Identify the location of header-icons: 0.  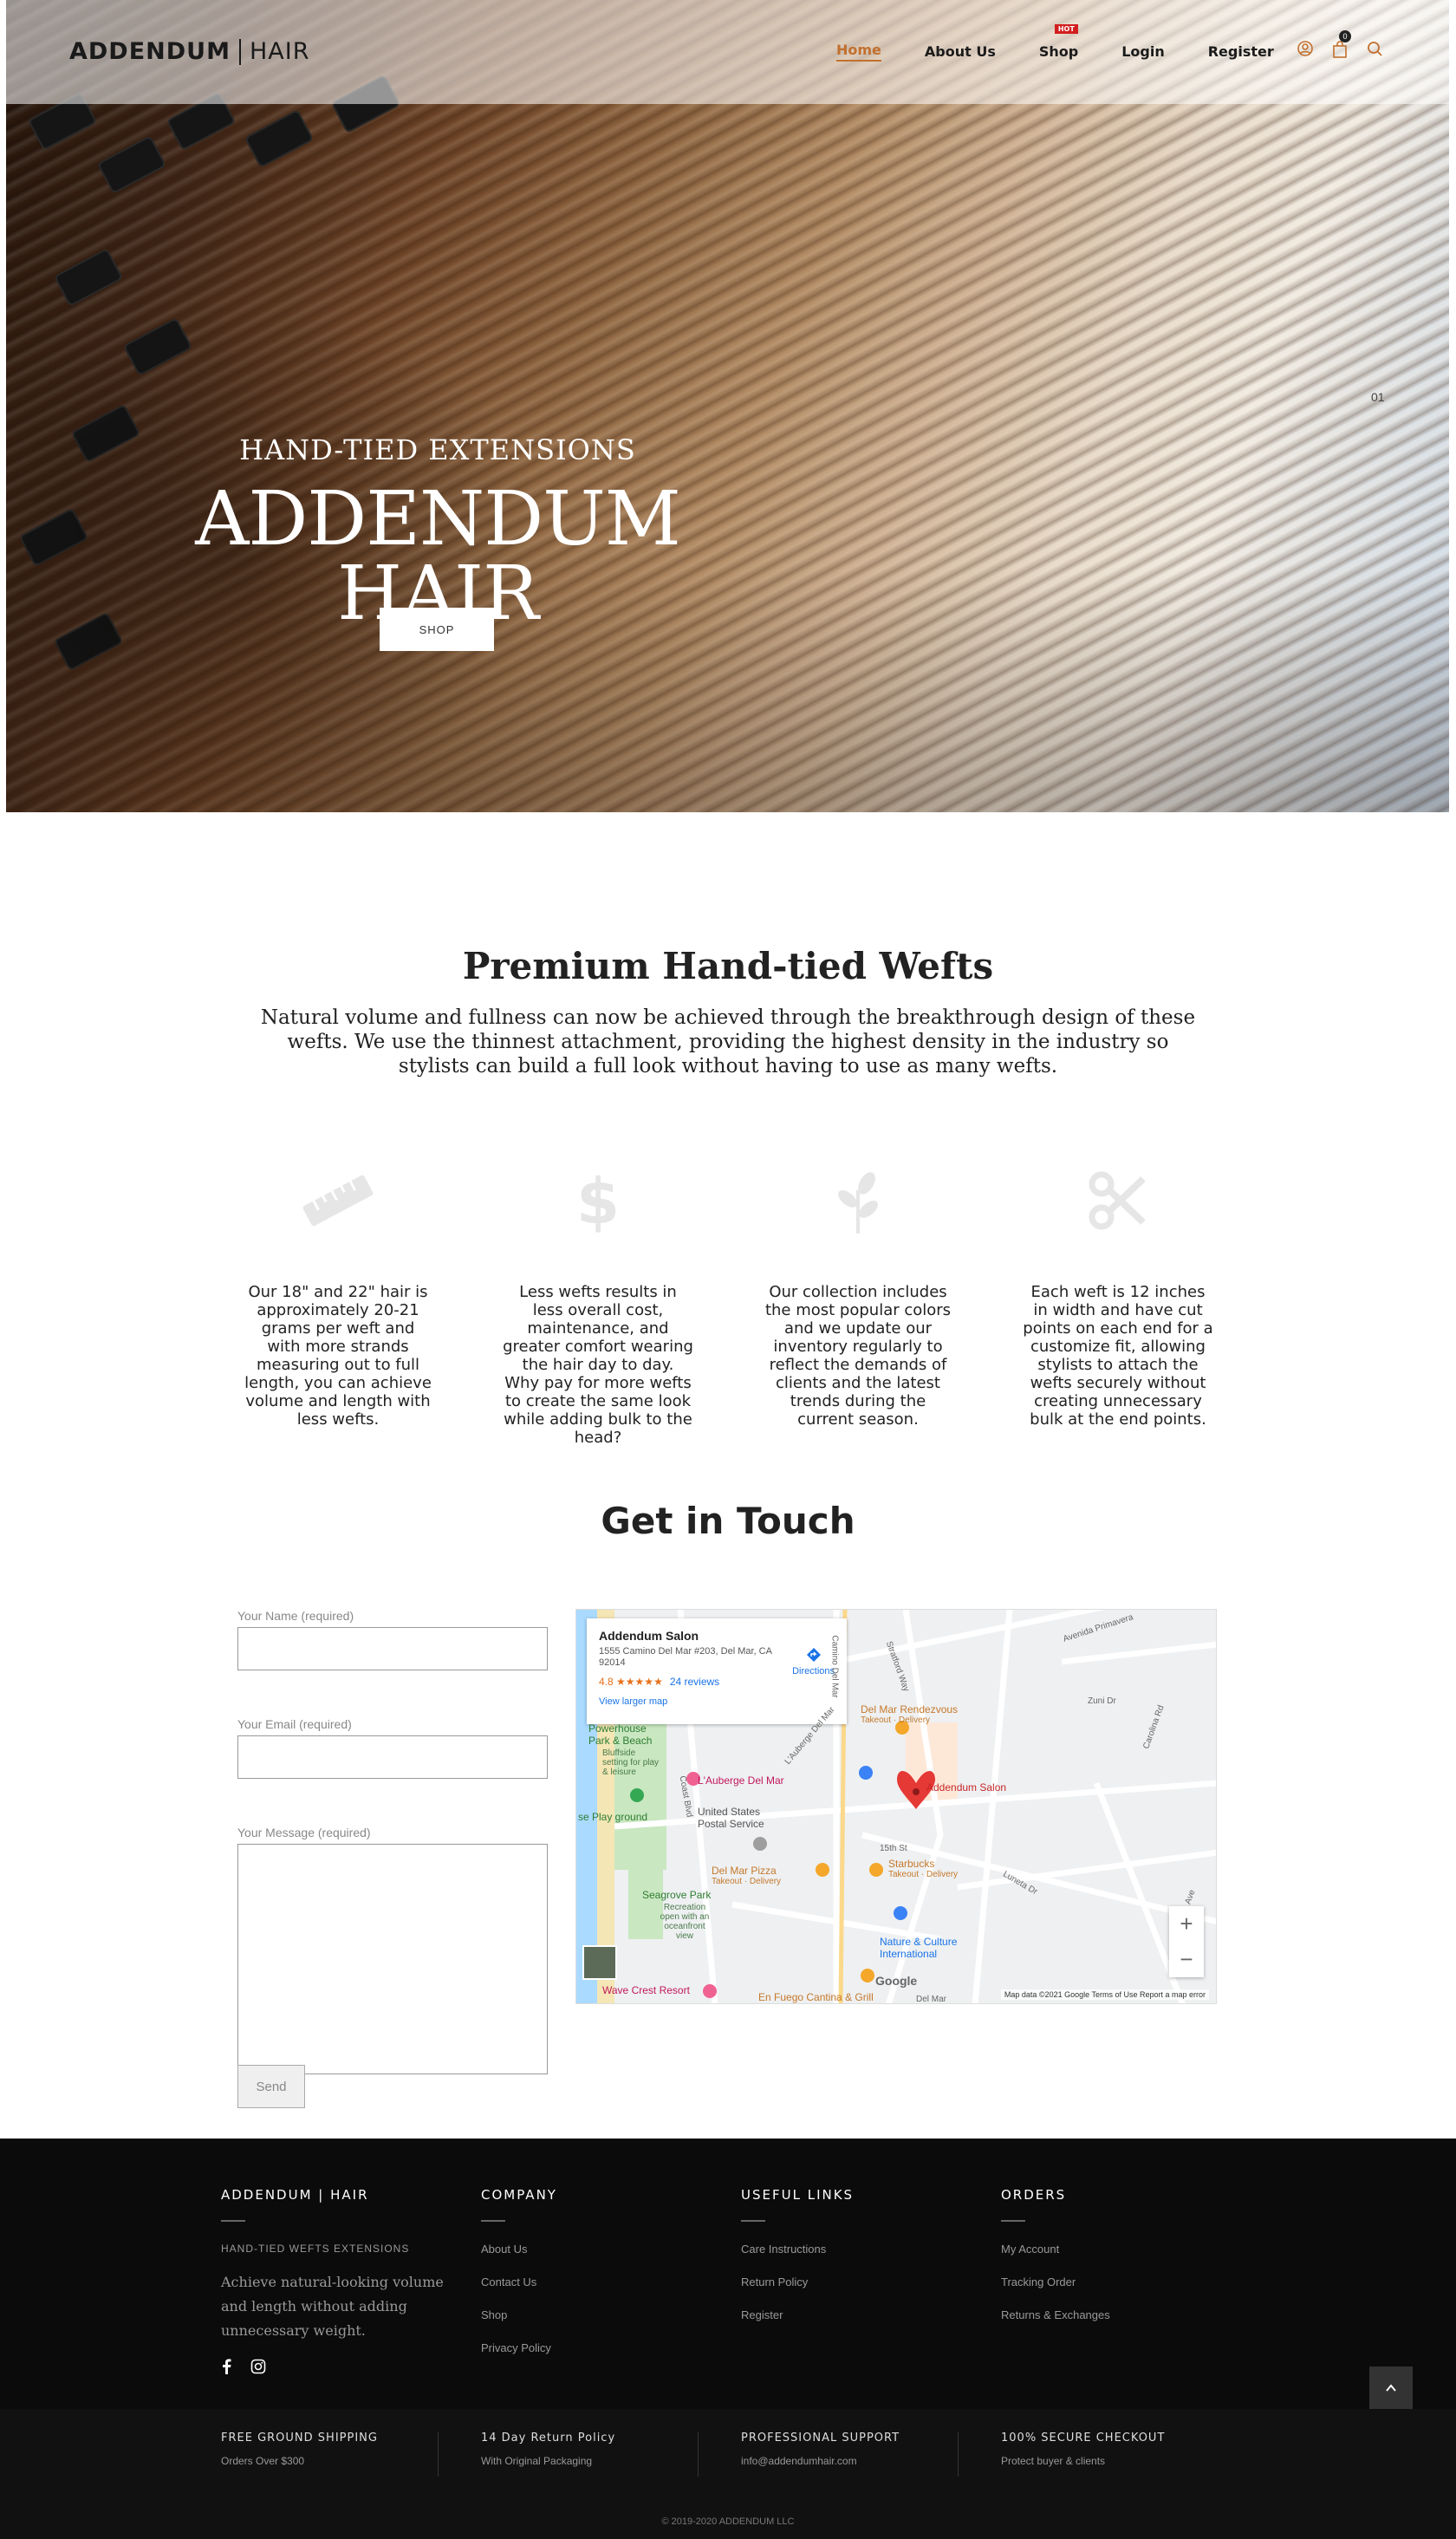
(1349, 44).